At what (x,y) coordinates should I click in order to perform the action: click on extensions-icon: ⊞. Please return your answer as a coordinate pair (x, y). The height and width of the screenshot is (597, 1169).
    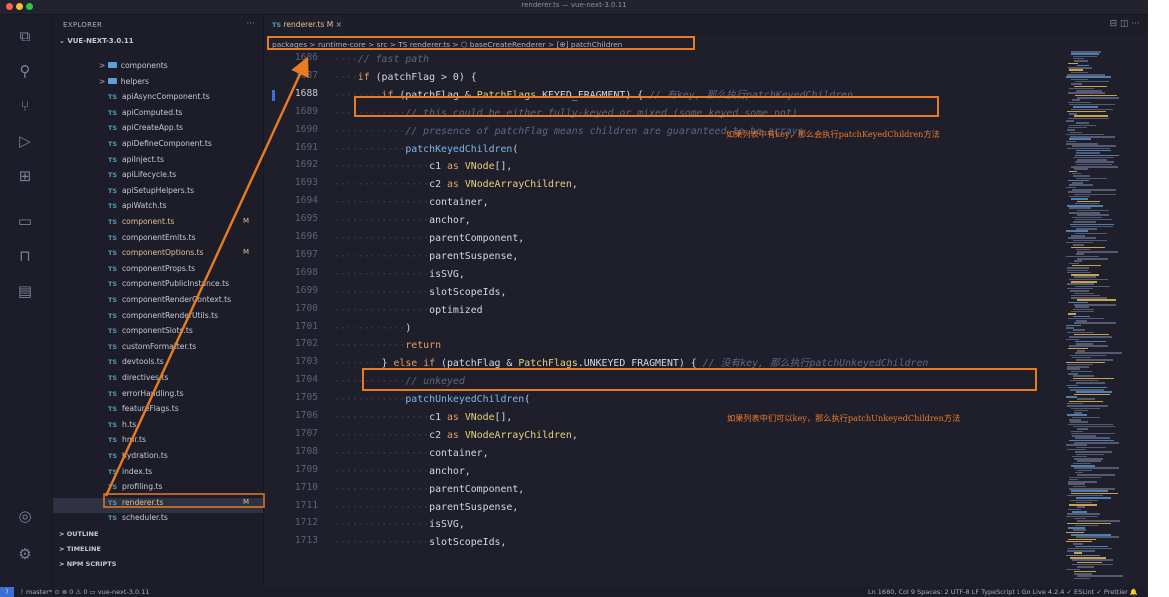
    Looking at the image, I should click on (25, 176).